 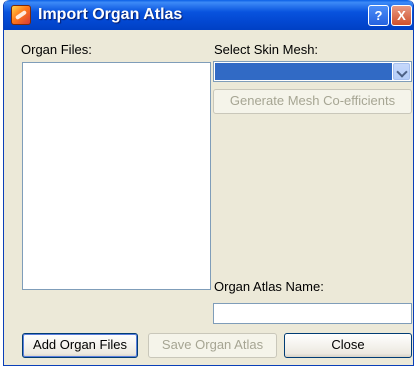 What do you see at coordinates (56, 49) in the screenshot?
I see `organ-files-label: Organ Files:` at bounding box center [56, 49].